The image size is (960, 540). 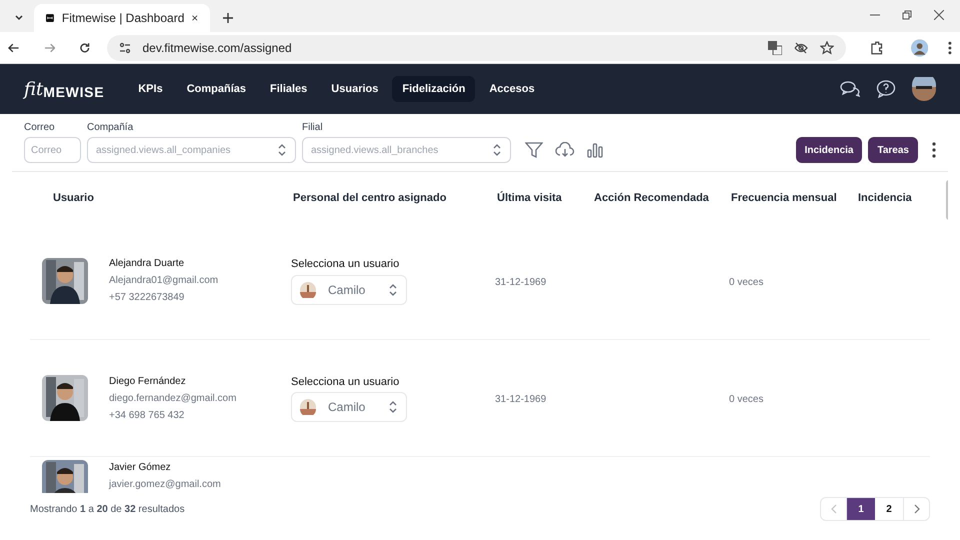 What do you see at coordinates (84, 48) in the screenshot?
I see `reload-icon` at bounding box center [84, 48].